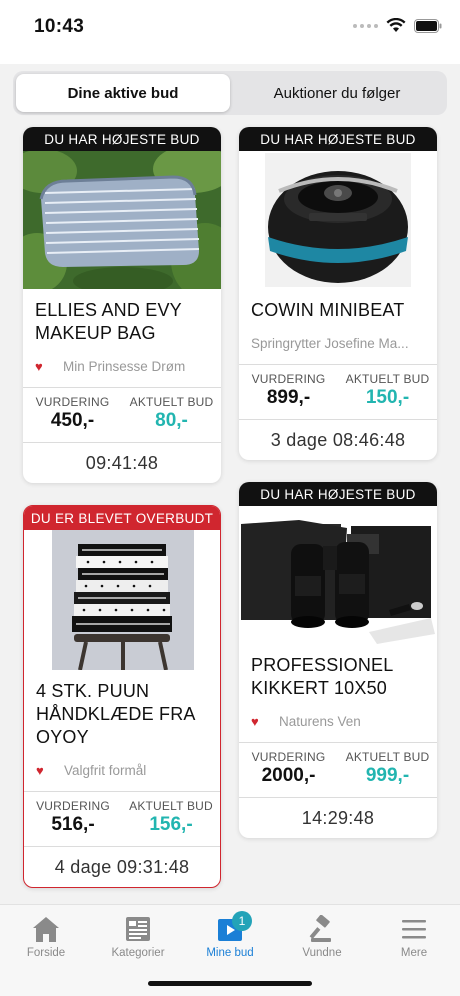 The width and height of the screenshot is (460, 996). Describe the element at coordinates (59, 26) in the screenshot. I see `status-time: 10:43` at that location.